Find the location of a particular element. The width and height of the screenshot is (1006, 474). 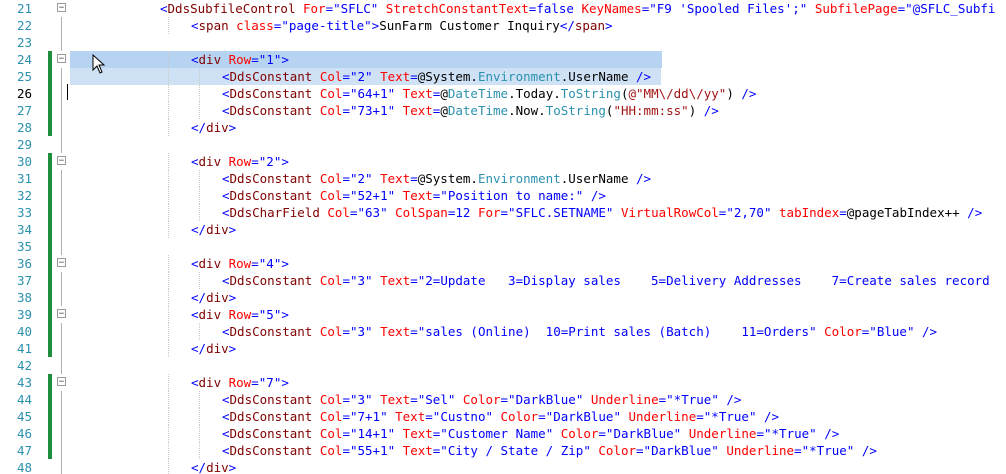

code-token: ColSpan is located at coordinates (417, 212).